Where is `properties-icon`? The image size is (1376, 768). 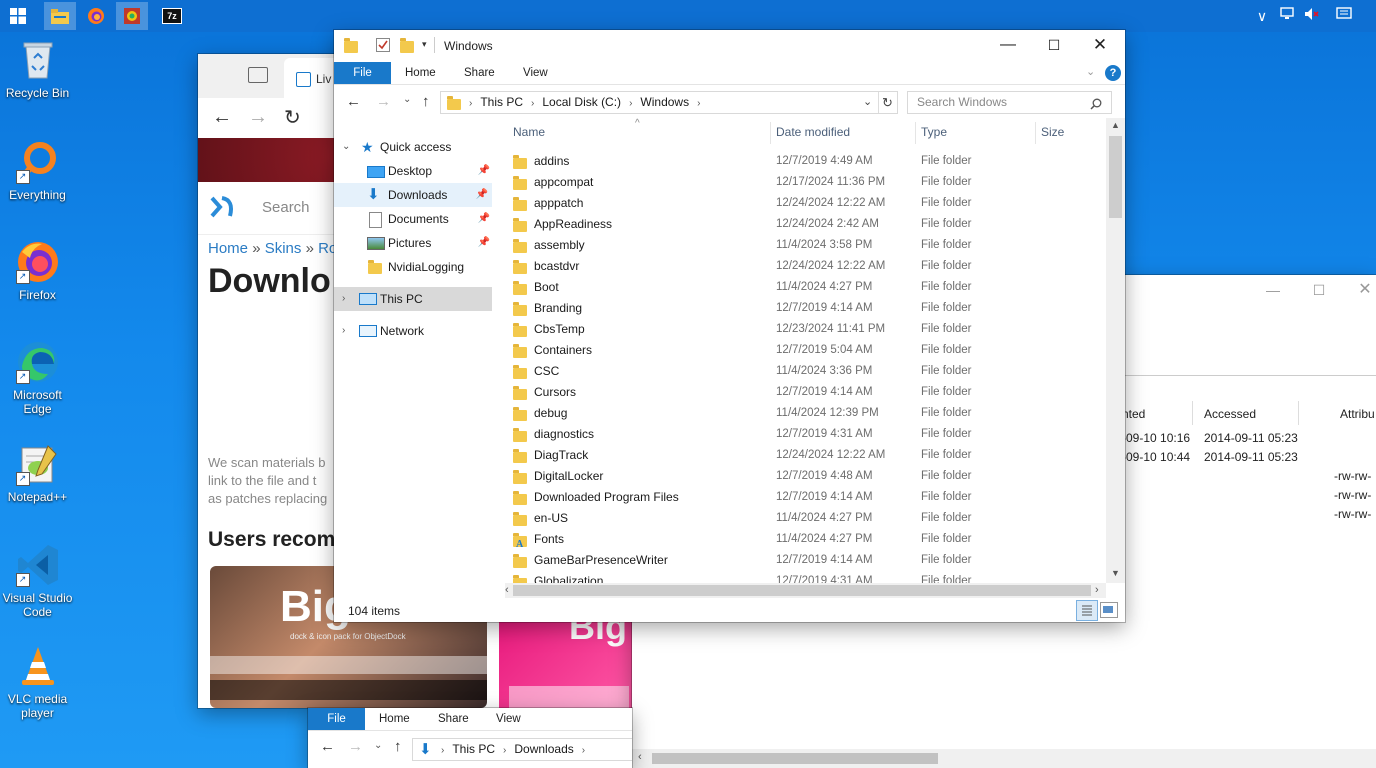
properties-icon is located at coordinates (383, 45).